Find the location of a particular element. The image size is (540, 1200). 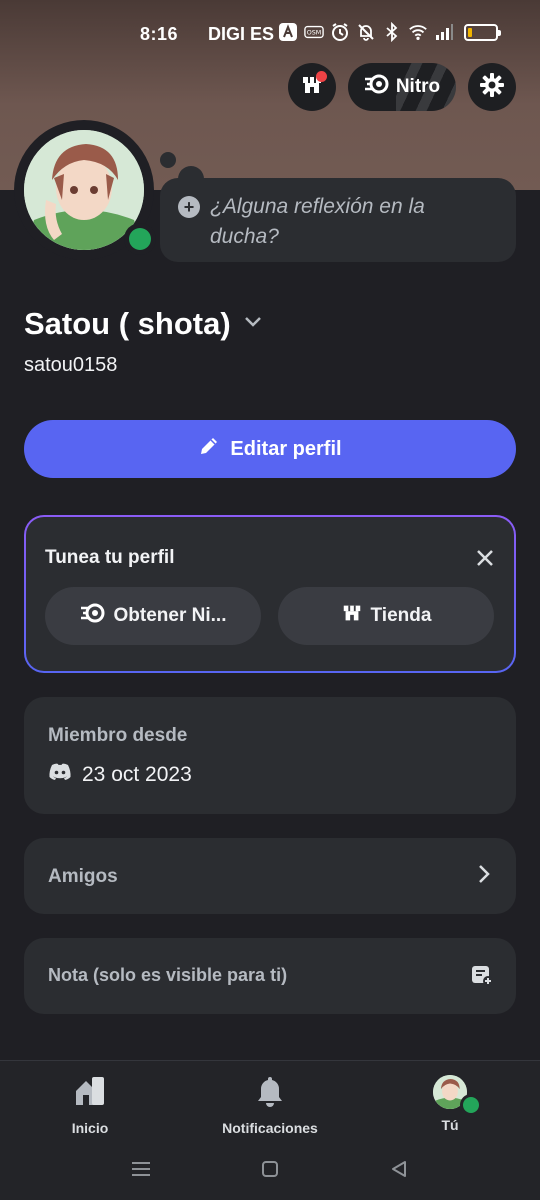

signal-icon is located at coordinates (444, 32).